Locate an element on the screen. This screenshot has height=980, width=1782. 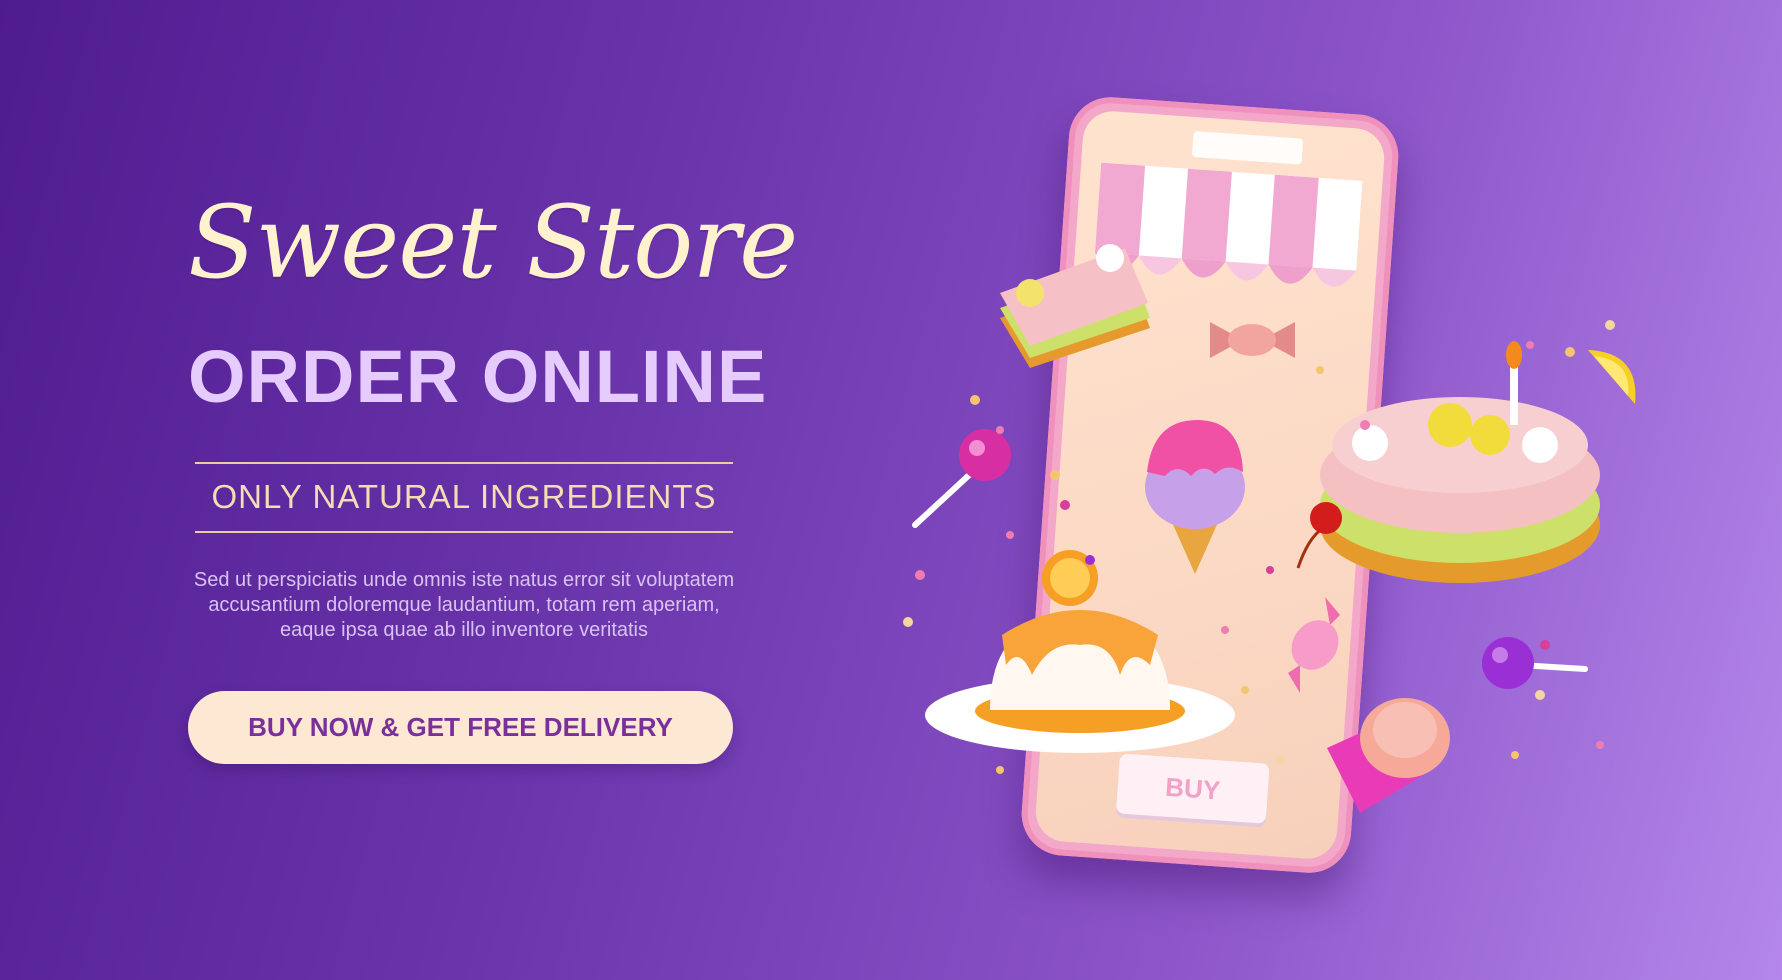
divider-top is located at coordinates (464, 463).